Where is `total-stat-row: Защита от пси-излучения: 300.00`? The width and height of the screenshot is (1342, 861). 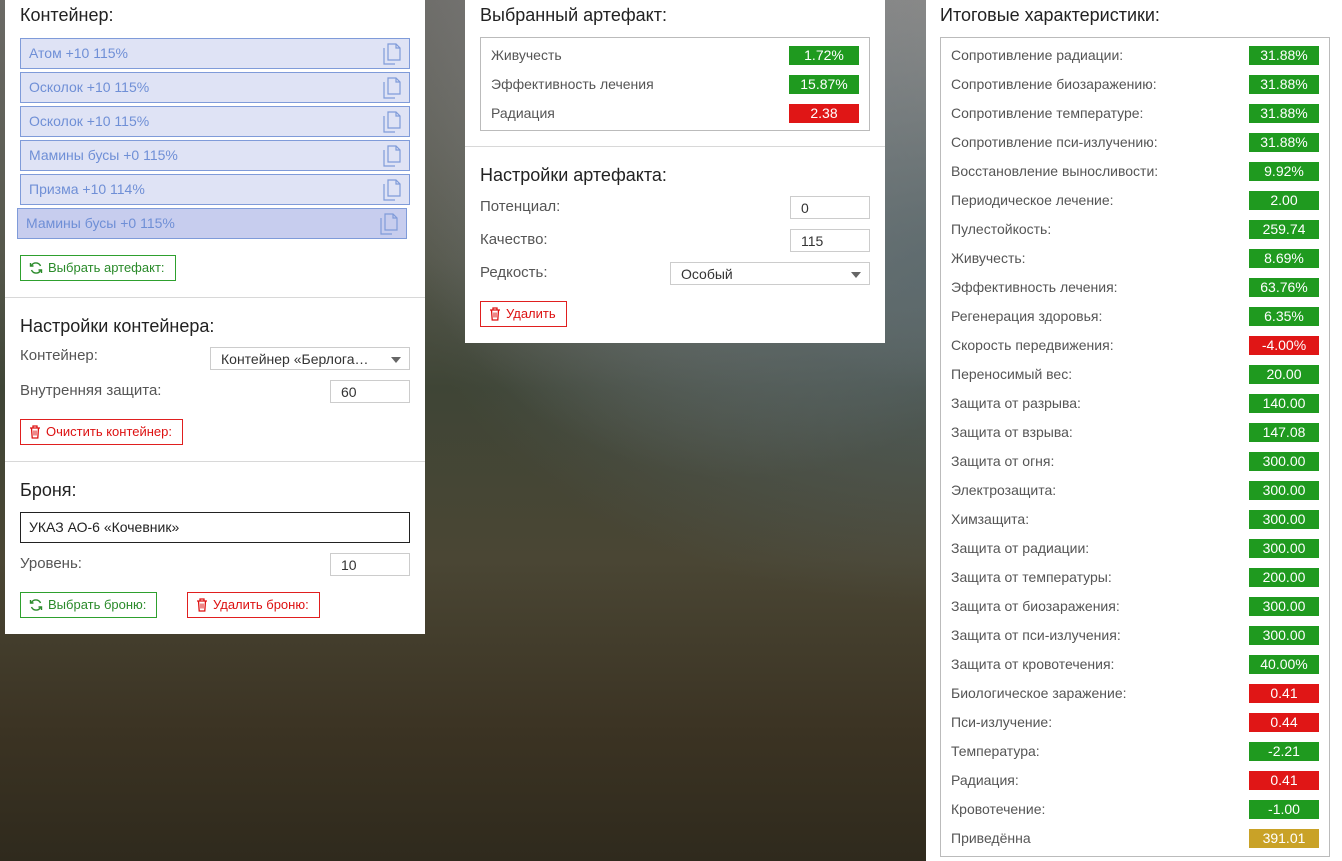 total-stat-row: Защита от пси-излучения: 300.00 is located at coordinates (1135, 635).